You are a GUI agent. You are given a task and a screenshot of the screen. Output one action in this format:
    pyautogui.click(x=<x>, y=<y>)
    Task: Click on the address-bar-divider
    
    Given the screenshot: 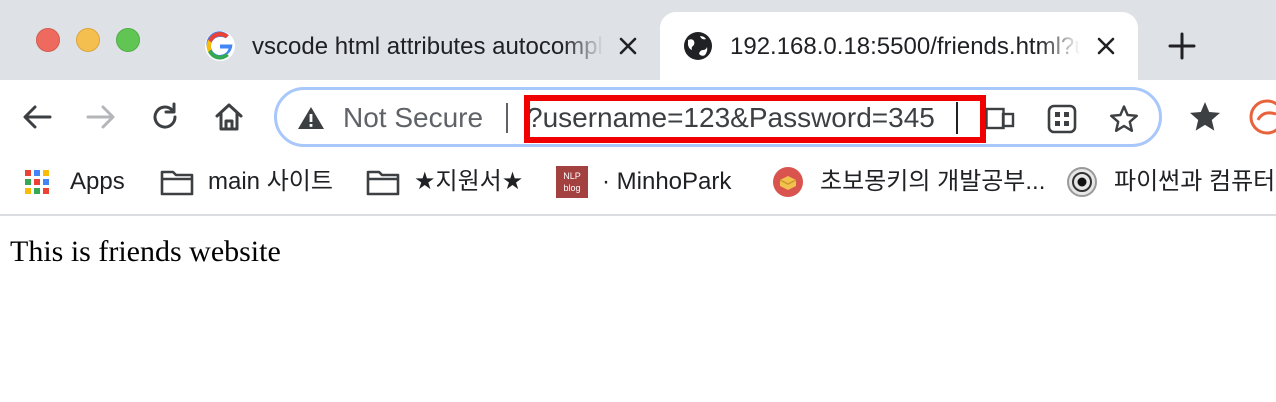 What is the action you would take?
    pyautogui.click(x=507, y=118)
    